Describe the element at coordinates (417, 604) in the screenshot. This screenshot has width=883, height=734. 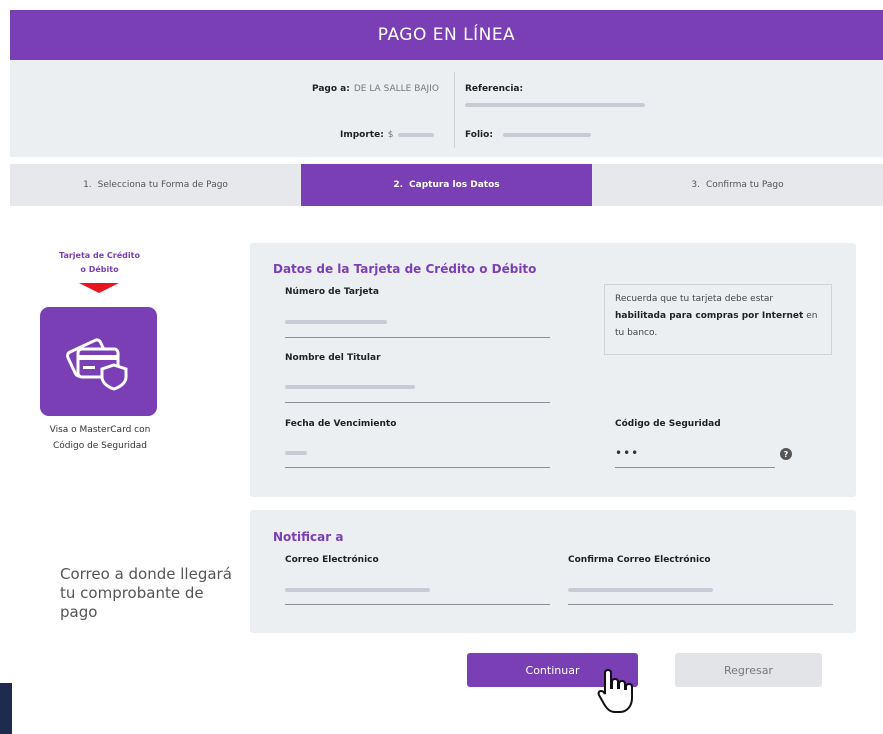
I see `email-input` at that location.